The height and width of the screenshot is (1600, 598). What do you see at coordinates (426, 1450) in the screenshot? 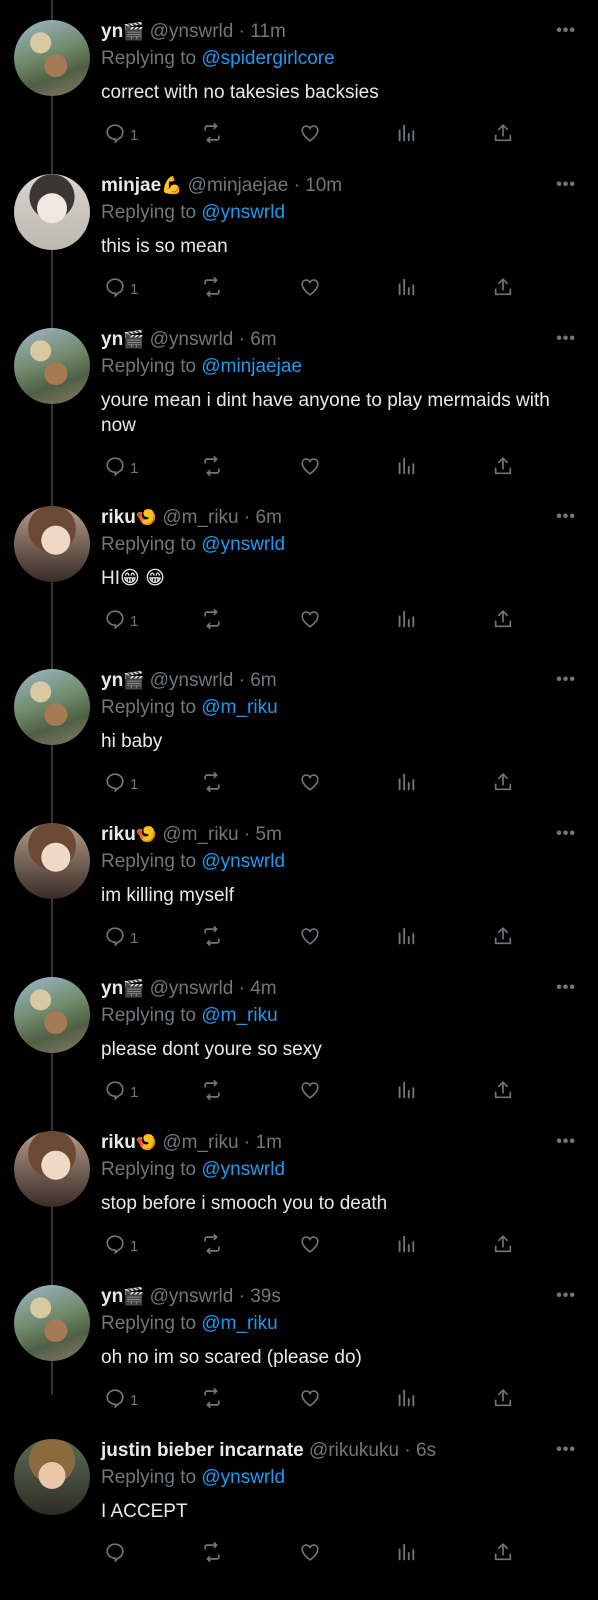
I see `timestamp: 6s` at bounding box center [426, 1450].